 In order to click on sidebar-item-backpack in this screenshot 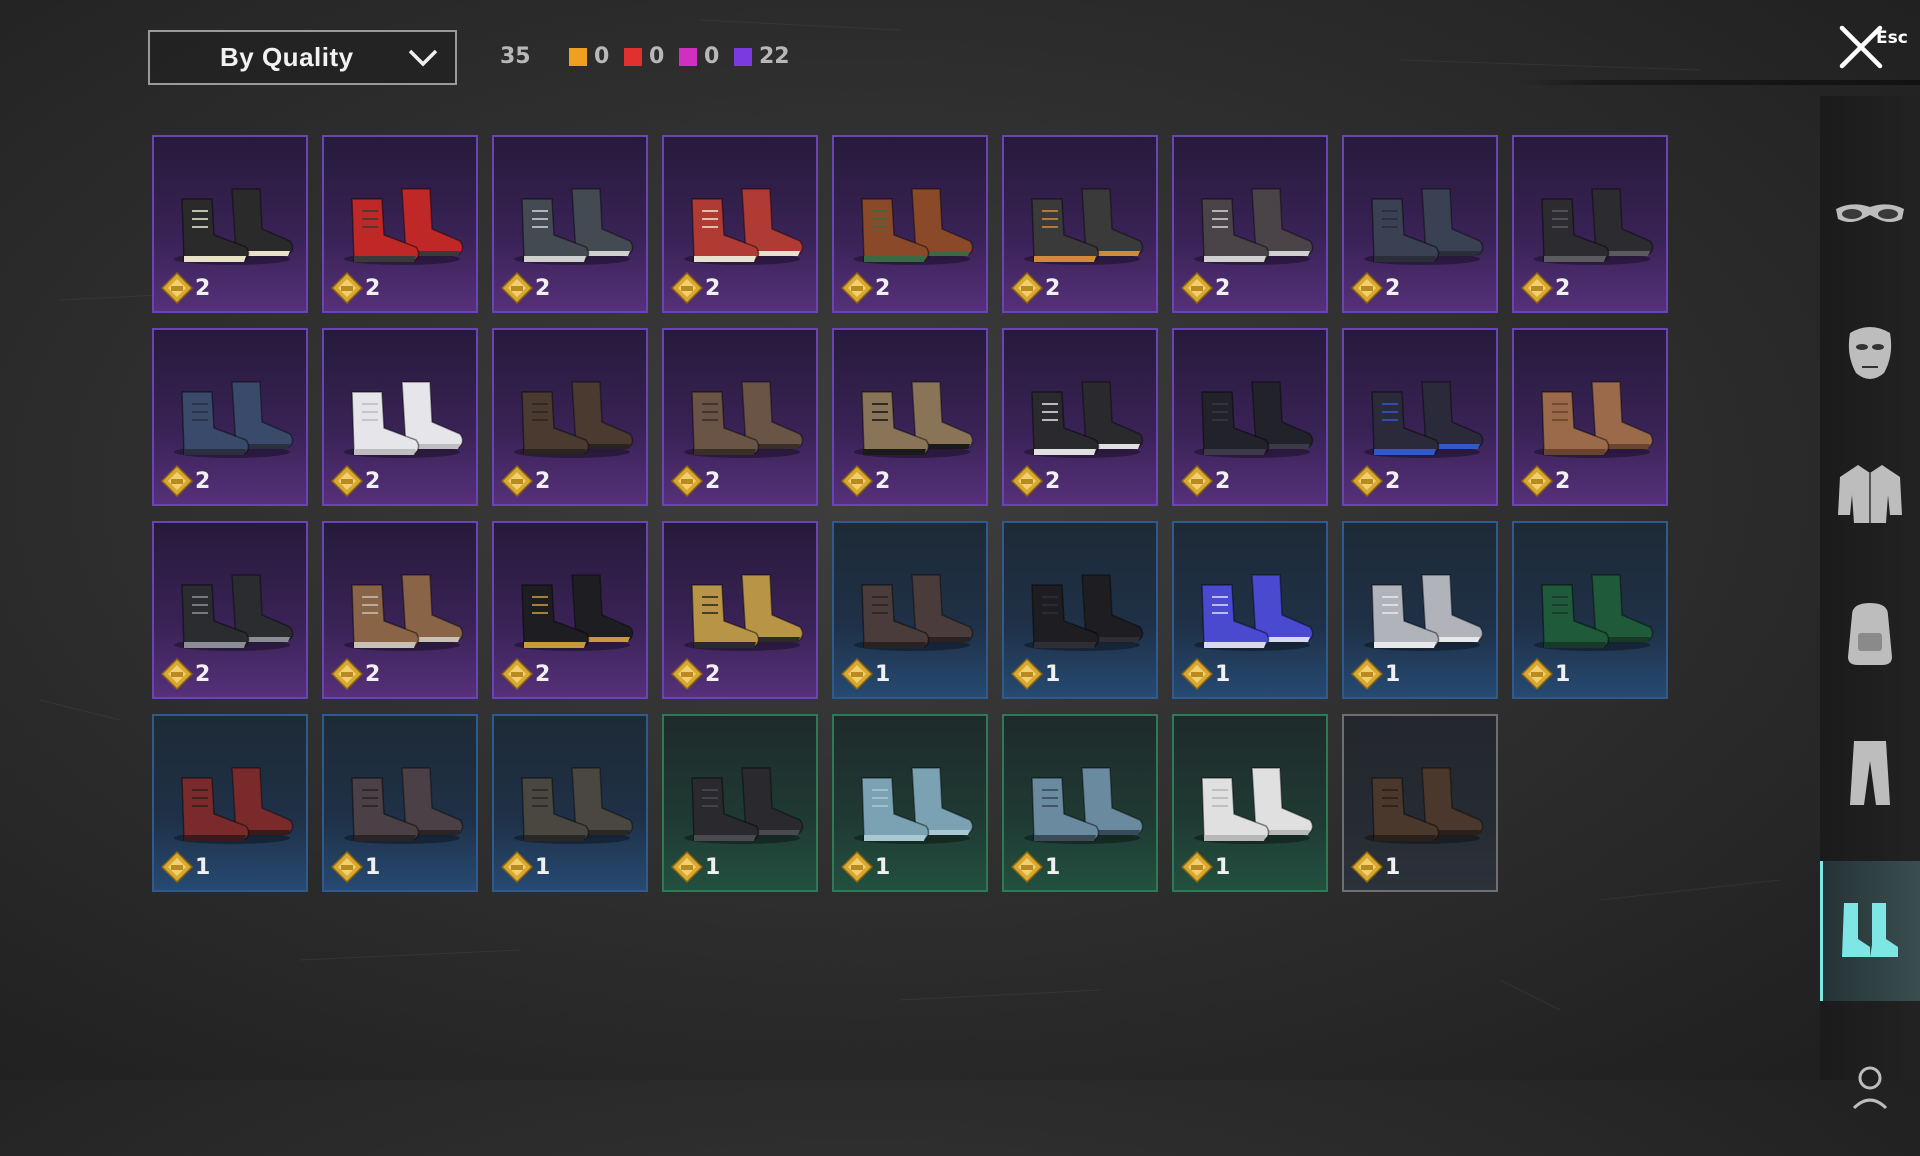, I will do `click(1870, 633)`.